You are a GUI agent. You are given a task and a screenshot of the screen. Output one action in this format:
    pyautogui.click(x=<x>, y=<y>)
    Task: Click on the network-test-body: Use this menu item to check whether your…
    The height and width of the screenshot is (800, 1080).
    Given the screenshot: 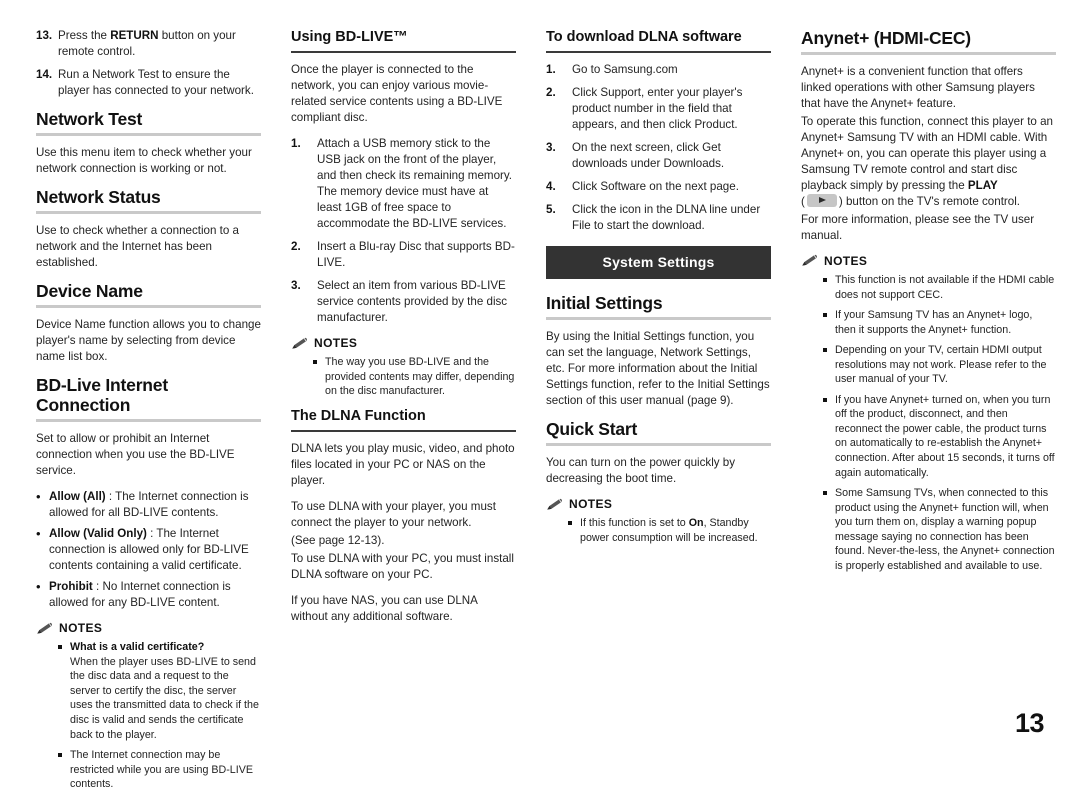 What is the action you would take?
    pyautogui.click(x=144, y=161)
    